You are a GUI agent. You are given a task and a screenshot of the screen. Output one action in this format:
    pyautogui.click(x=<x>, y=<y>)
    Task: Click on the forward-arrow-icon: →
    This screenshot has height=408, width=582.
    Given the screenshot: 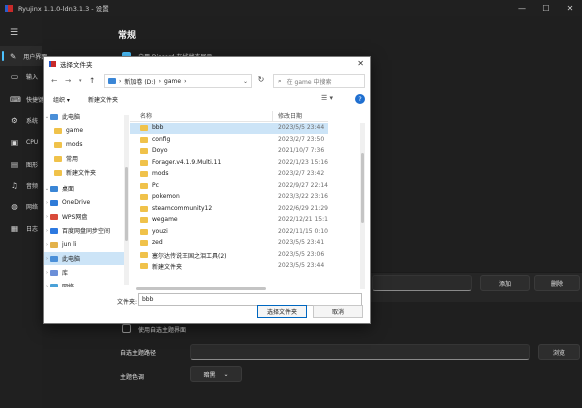 What is the action you would take?
    pyautogui.click(x=68, y=80)
    